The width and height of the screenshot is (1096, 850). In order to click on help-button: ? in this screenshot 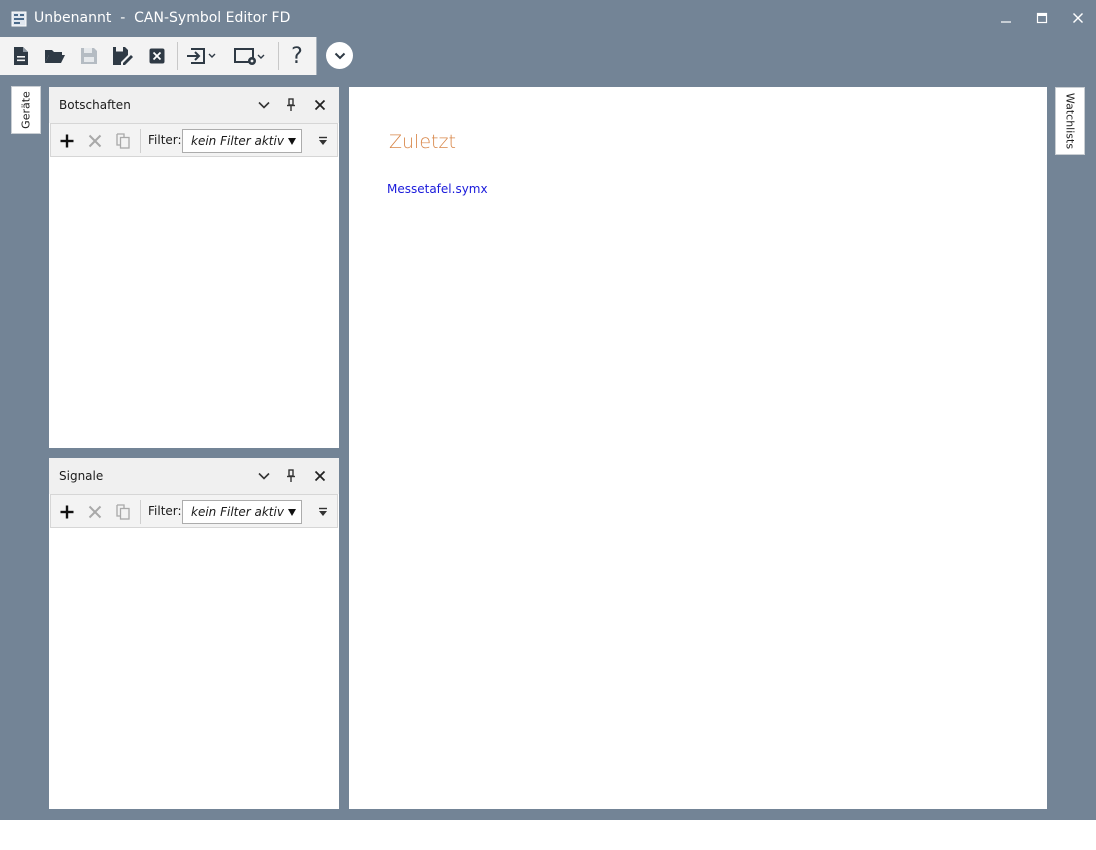, I will do `click(297, 56)`.